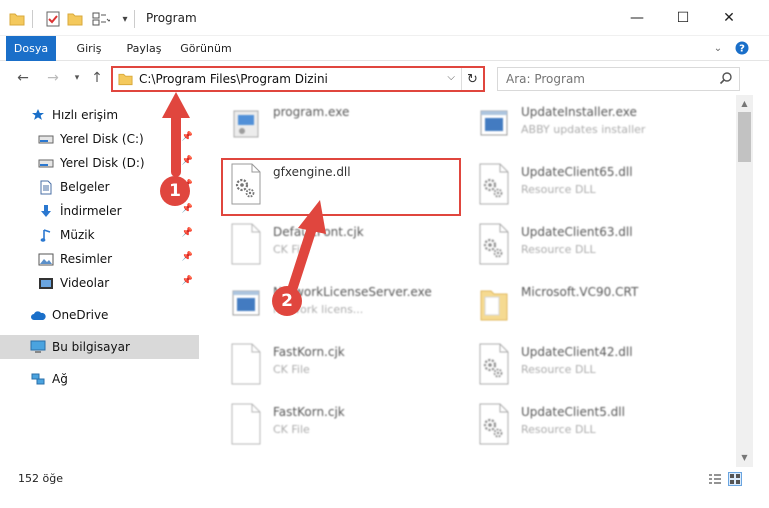 The height and width of the screenshot is (508, 769). Describe the element at coordinates (175, 191) in the screenshot. I see `step-1-badge: 1` at that location.